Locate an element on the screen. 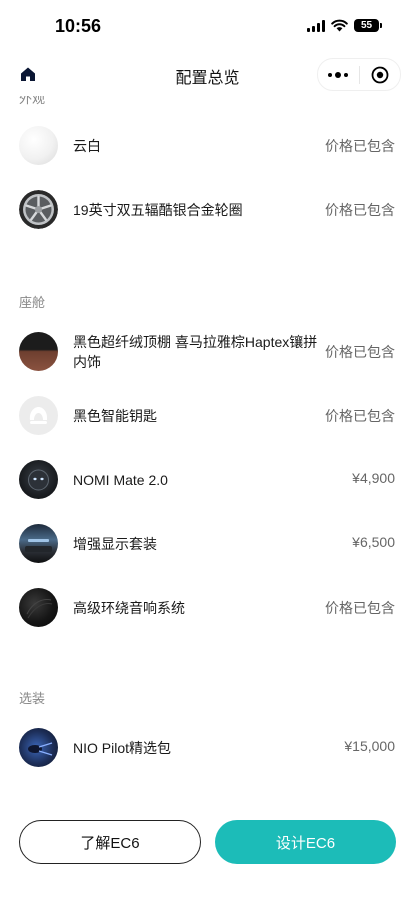 Image resolution: width=415 pixels, height=900 pixels. item-price: ¥15,000 is located at coordinates (369, 746).